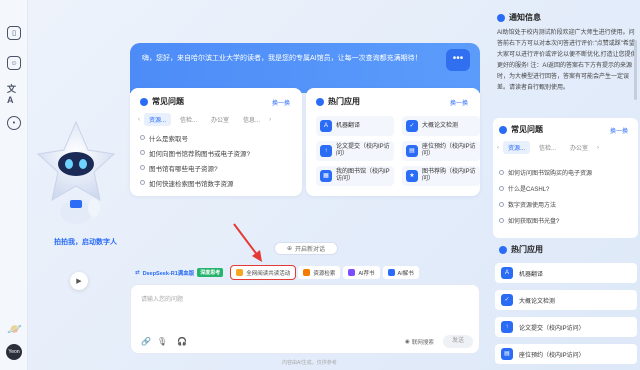  Describe the element at coordinates (579, 147) in the screenshot. I see `right-faq-tab: 办公室` at that location.